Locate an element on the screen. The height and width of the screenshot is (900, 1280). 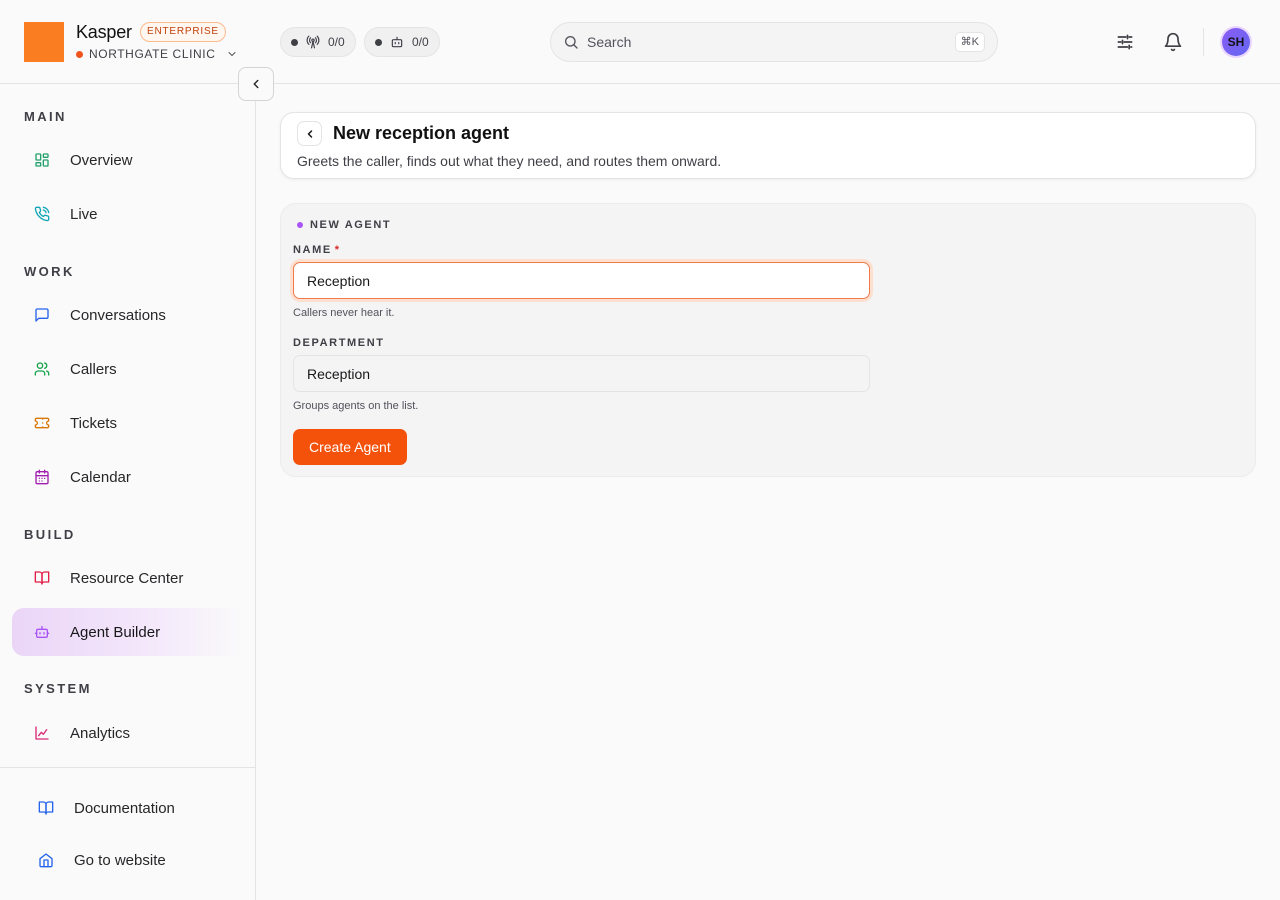
live-status-pill: 0/0 is located at coordinates (318, 42).